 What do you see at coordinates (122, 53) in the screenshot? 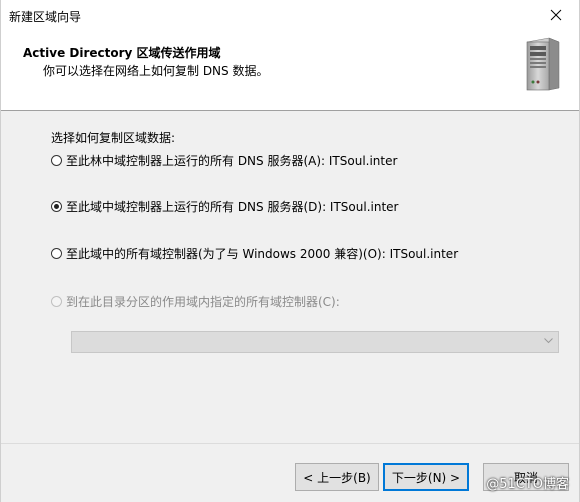
I see `page-title: Active Directory 区域传送作用域` at bounding box center [122, 53].